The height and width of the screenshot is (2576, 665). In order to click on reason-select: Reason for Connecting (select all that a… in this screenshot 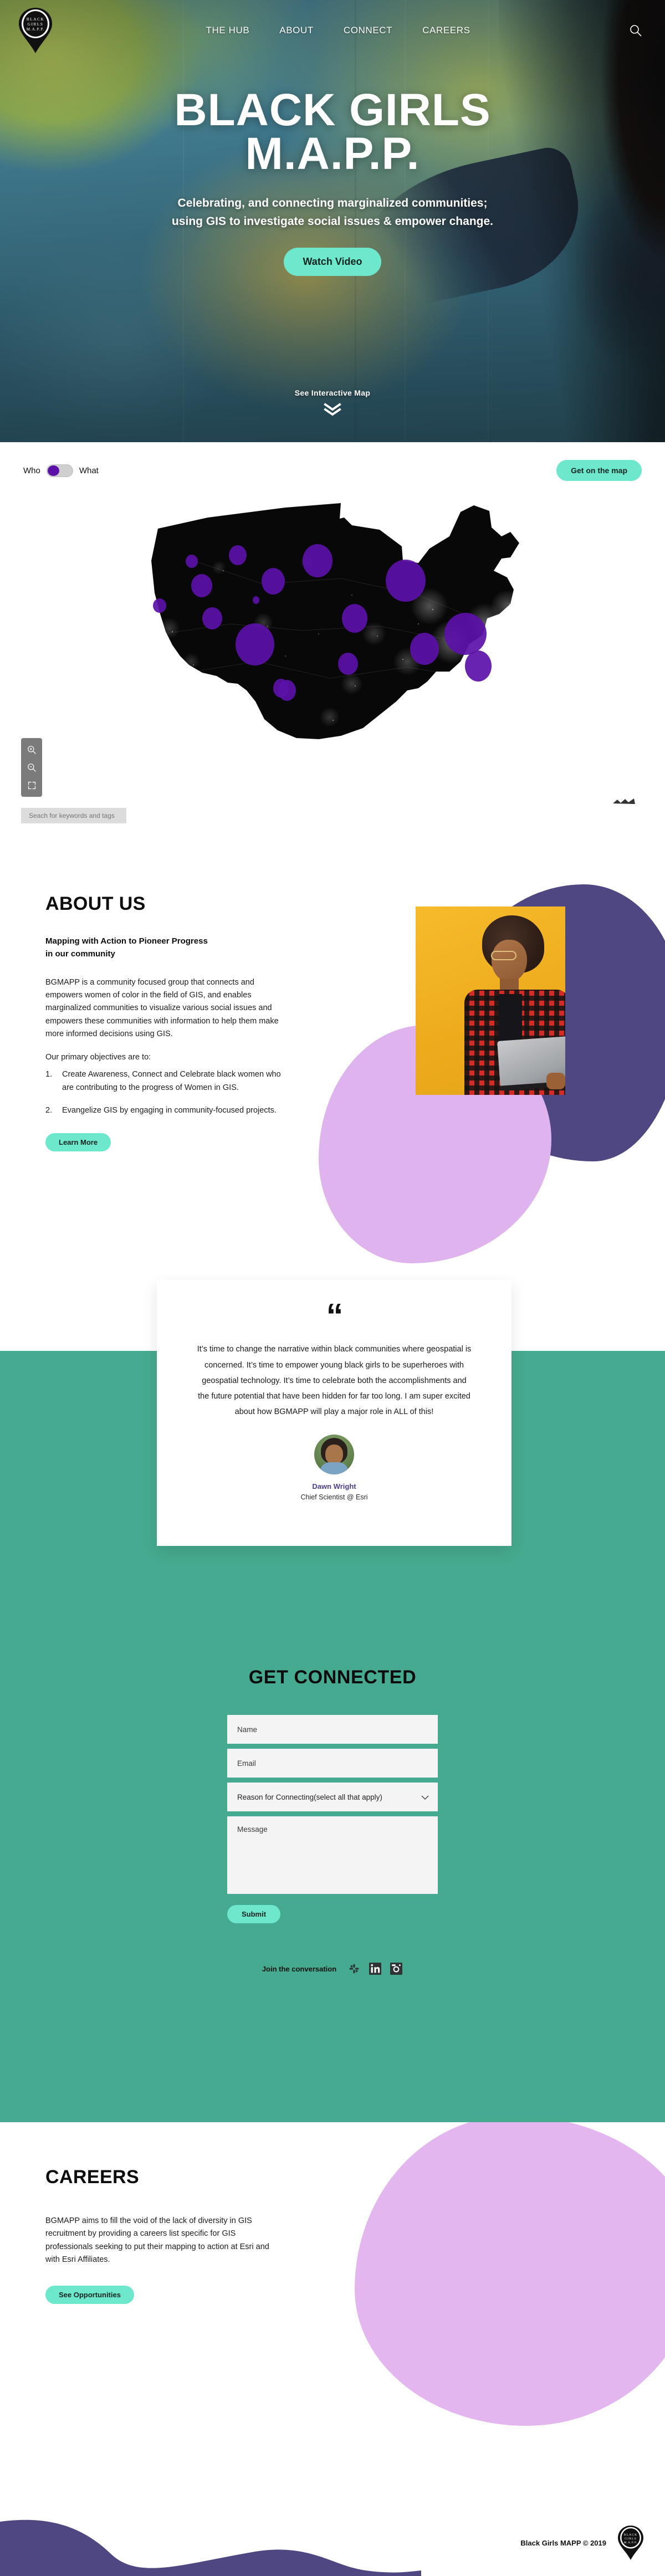, I will do `click(332, 1797)`.